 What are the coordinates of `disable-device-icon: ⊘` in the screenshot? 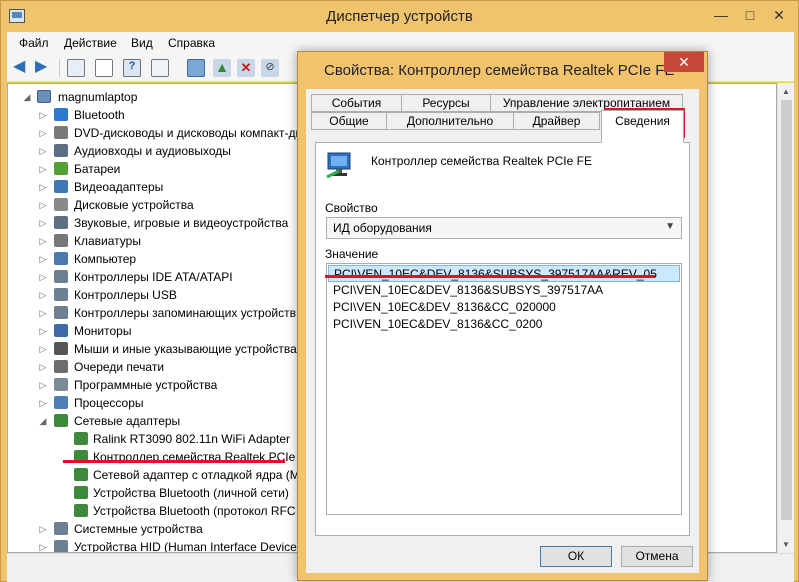 It's located at (270, 68).